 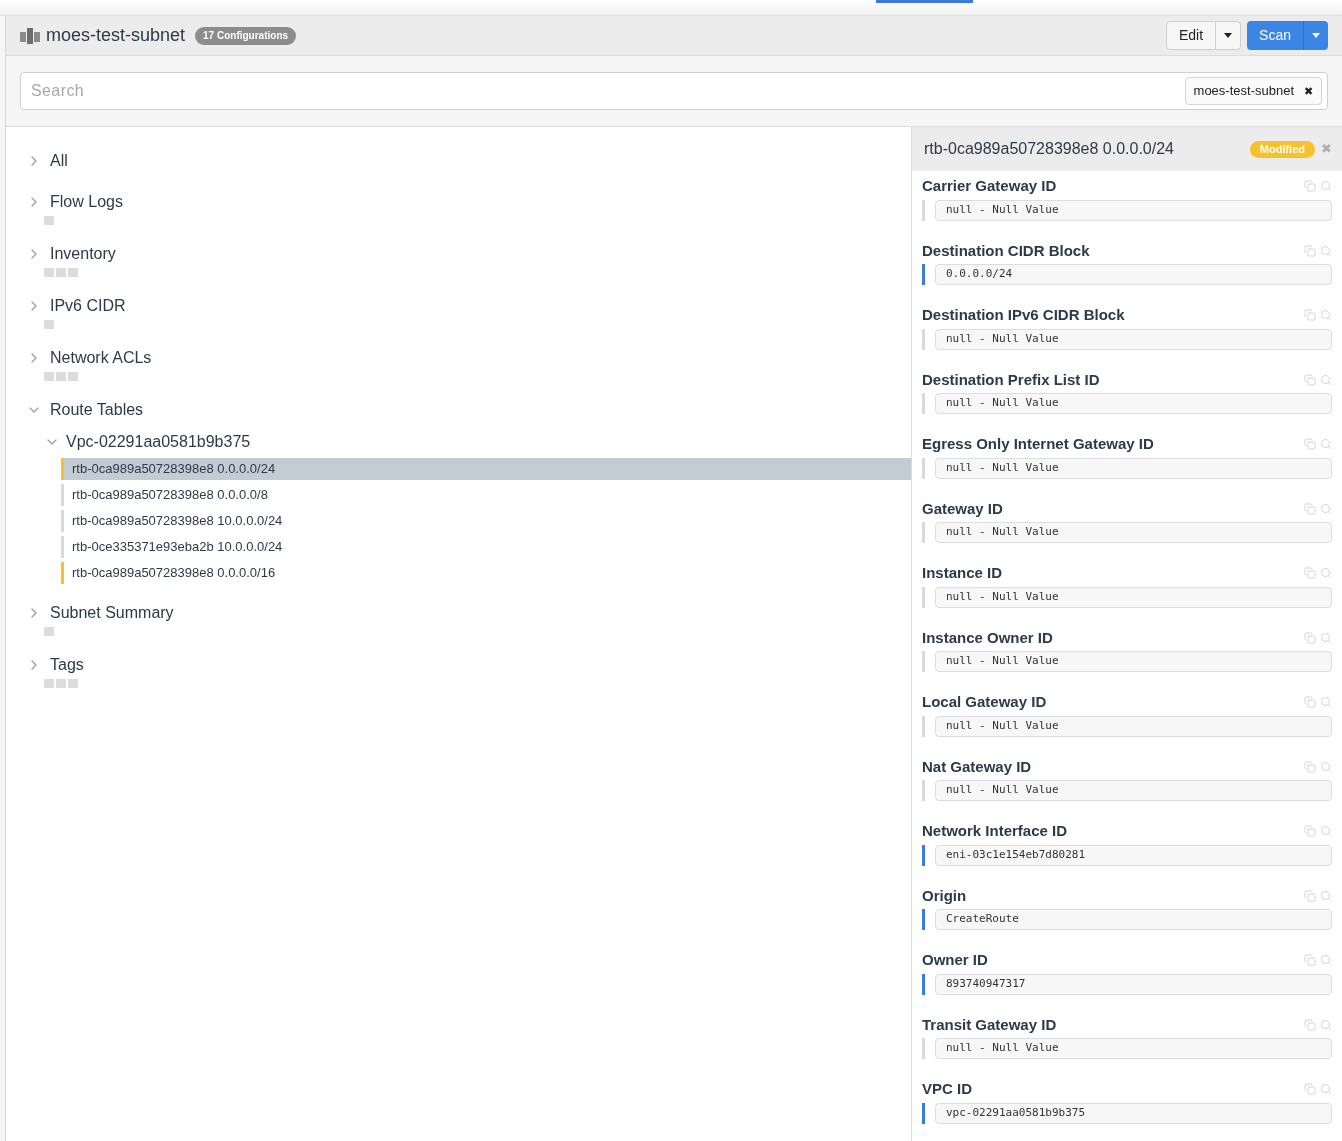 What do you see at coordinates (486, 547) in the screenshot?
I see `route-table-item: rtb-0ce335371e93eba2b 10.0.0.0/24` at bounding box center [486, 547].